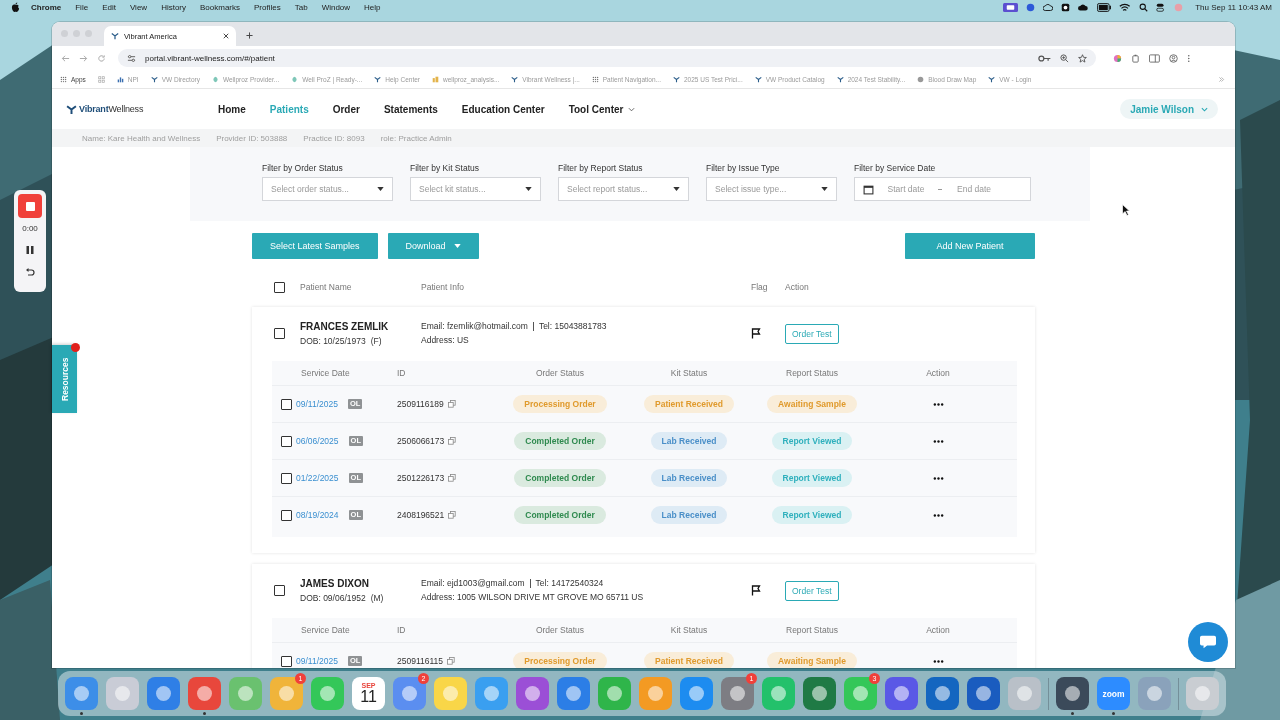 The height and width of the screenshot is (720, 1280). What do you see at coordinates (289, 109) in the screenshot?
I see `nav-link: Patients` at bounding box center [289, 109].